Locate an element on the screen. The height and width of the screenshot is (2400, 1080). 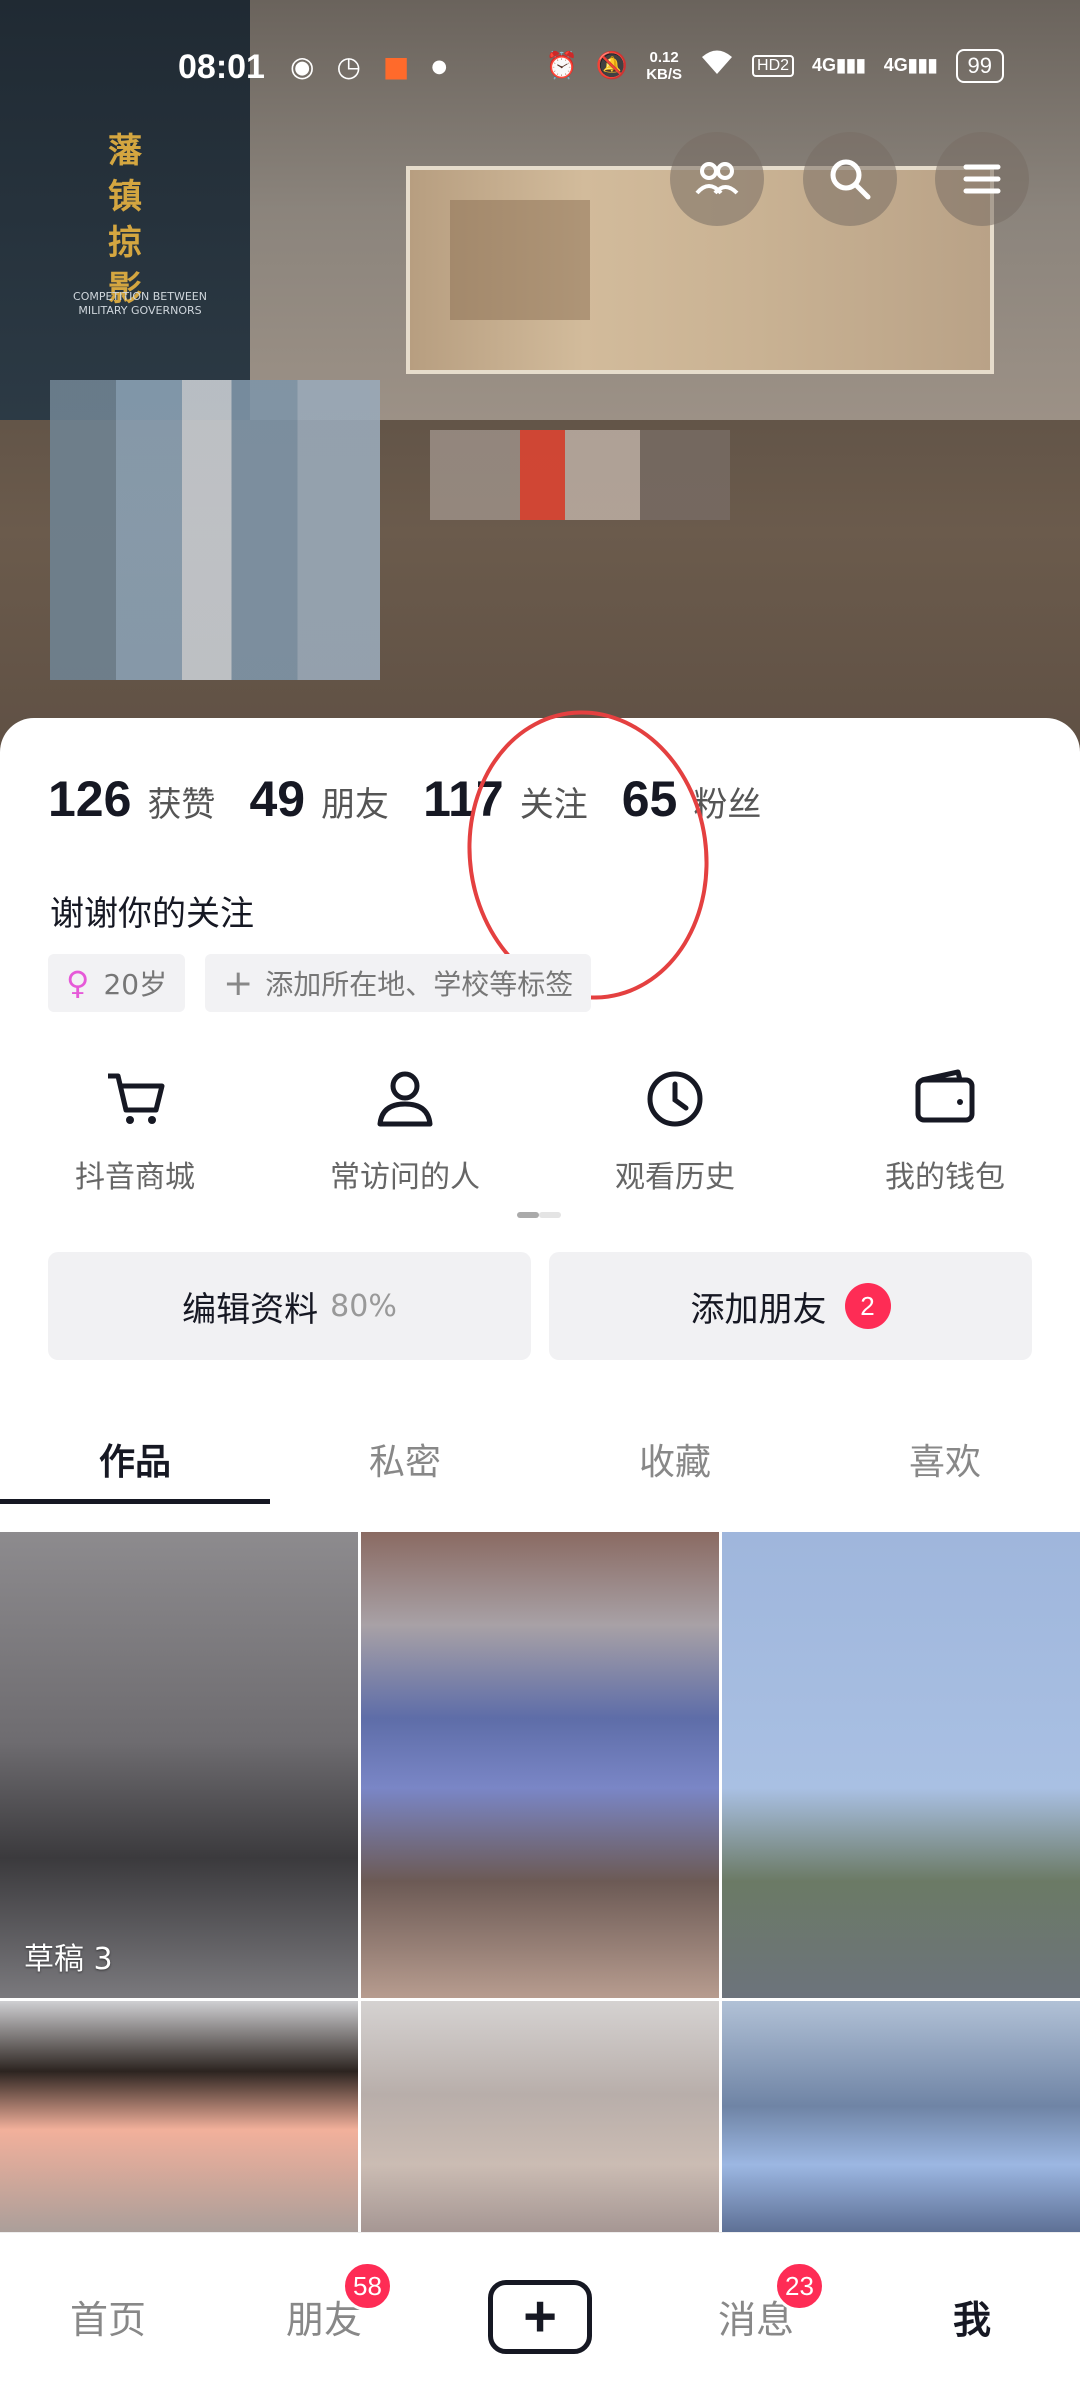
alarm-icon: ⏰ is located at coordinates (561, 65).